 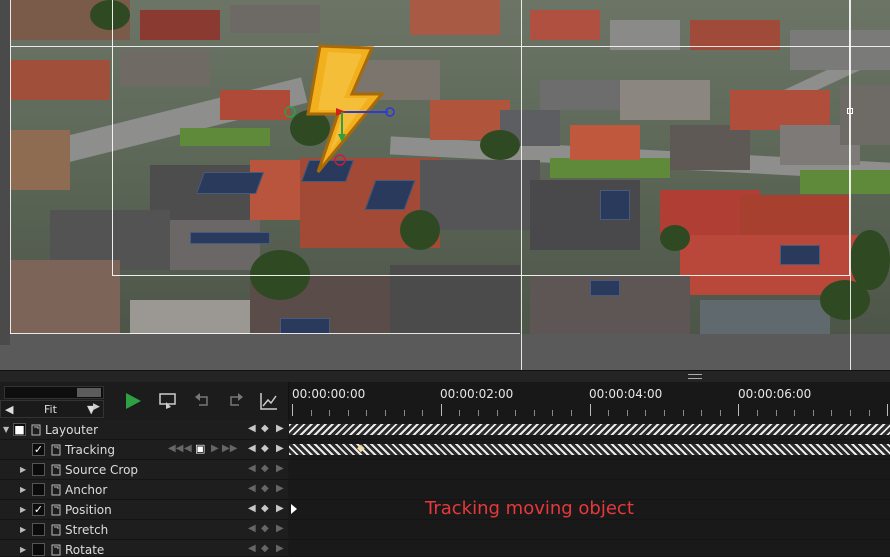 What do you see at coordinates (38, 489) in the screenshot?
I see `anchor-checkbox` at bounding box center [38, 489].